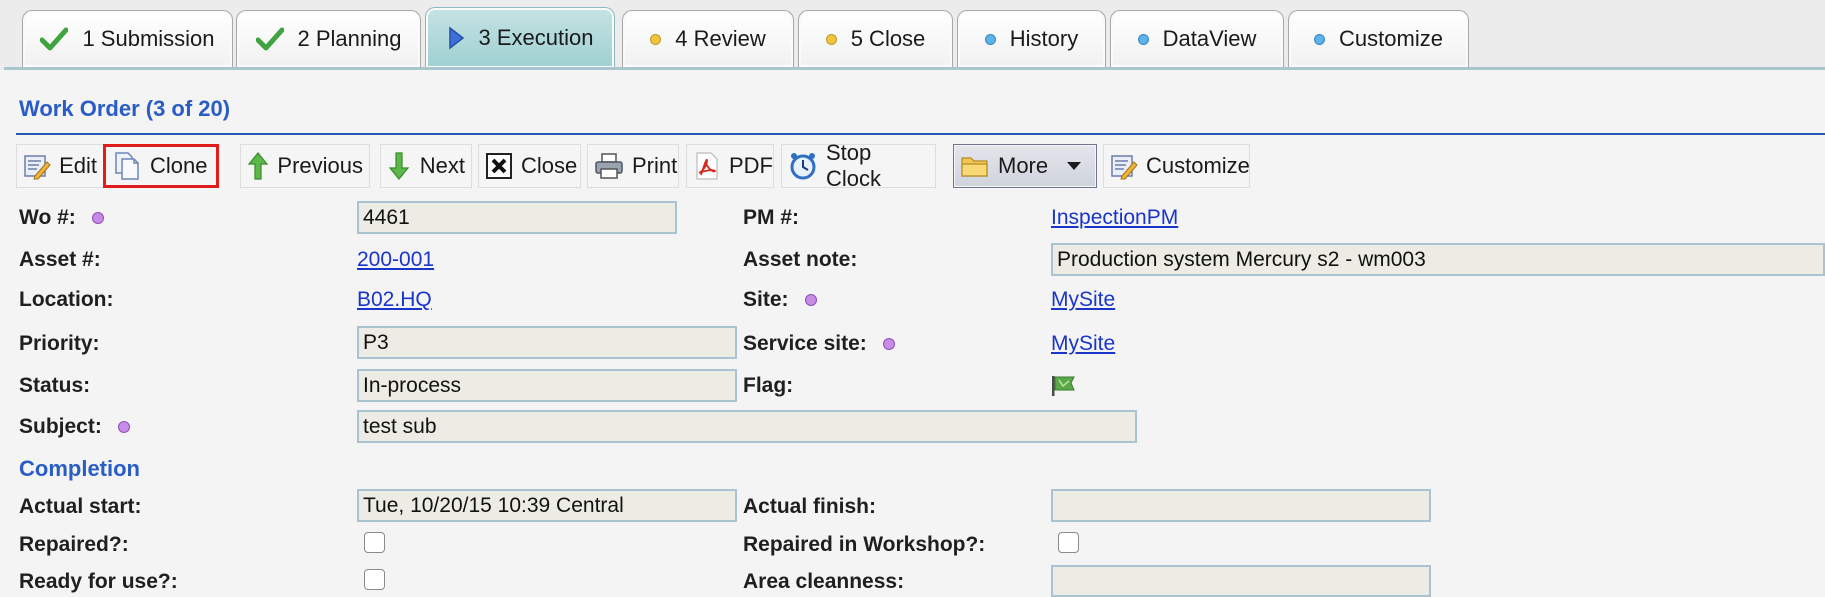 The width and height of the screenshot is (1825, 597). What do you see at coordinates (66, 299) in the screenshot?
I see `location-label: Location:` at bounding box center [66, 299].